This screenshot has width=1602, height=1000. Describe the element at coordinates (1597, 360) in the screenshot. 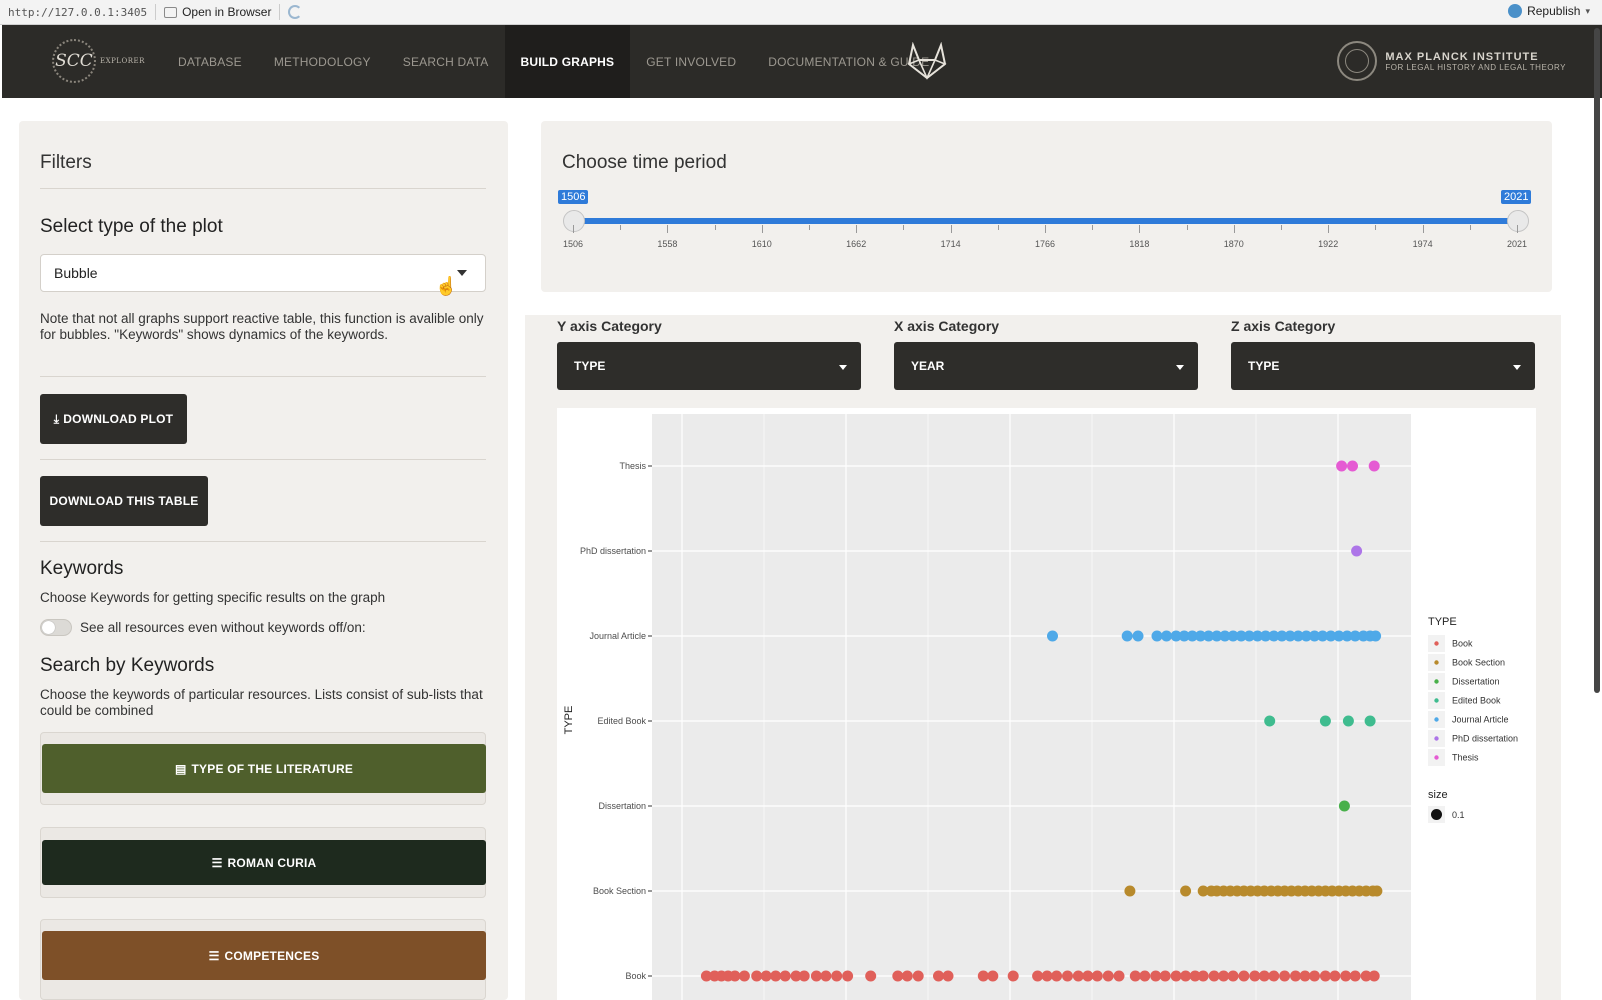

I see `page-scrollbar` at that location.